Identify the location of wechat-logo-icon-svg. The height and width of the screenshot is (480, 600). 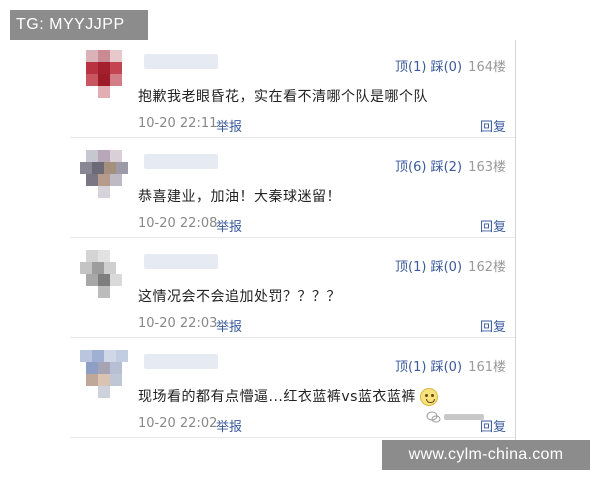
(455, 417).